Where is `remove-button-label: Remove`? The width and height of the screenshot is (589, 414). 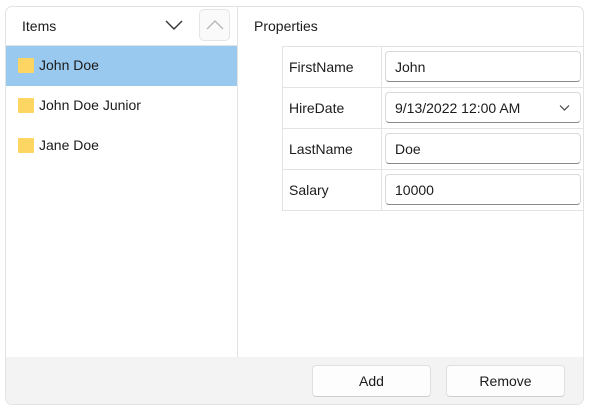
remove-button-label: Remove is located at coordinates (505, 381).